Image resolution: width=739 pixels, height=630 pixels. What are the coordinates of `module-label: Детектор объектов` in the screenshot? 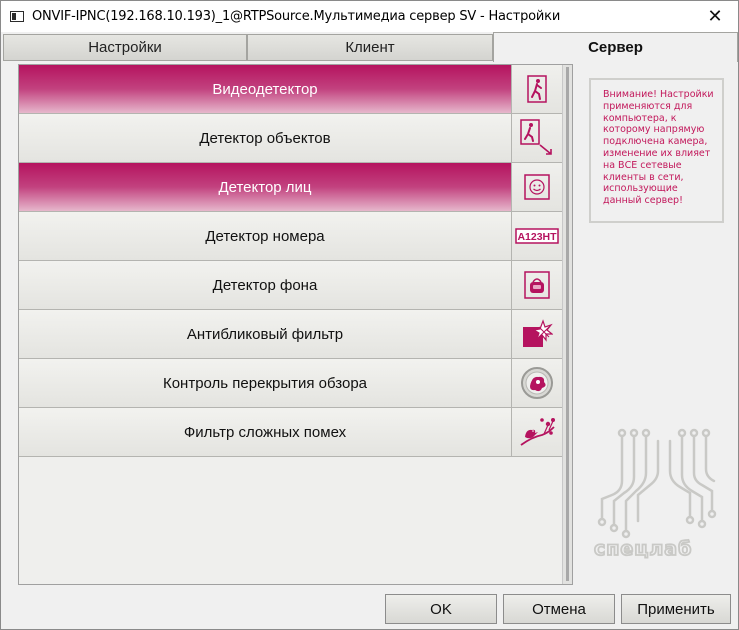 It's located at (265, 138).